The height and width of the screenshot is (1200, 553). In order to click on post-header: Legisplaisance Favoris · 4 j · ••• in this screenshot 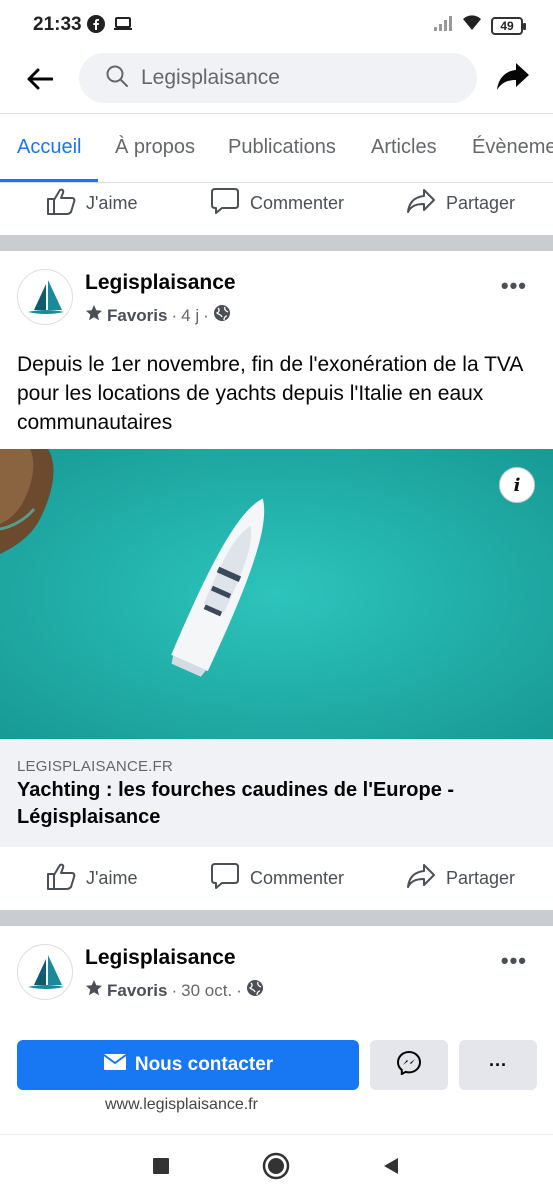, I will do `click(276, 309)`.